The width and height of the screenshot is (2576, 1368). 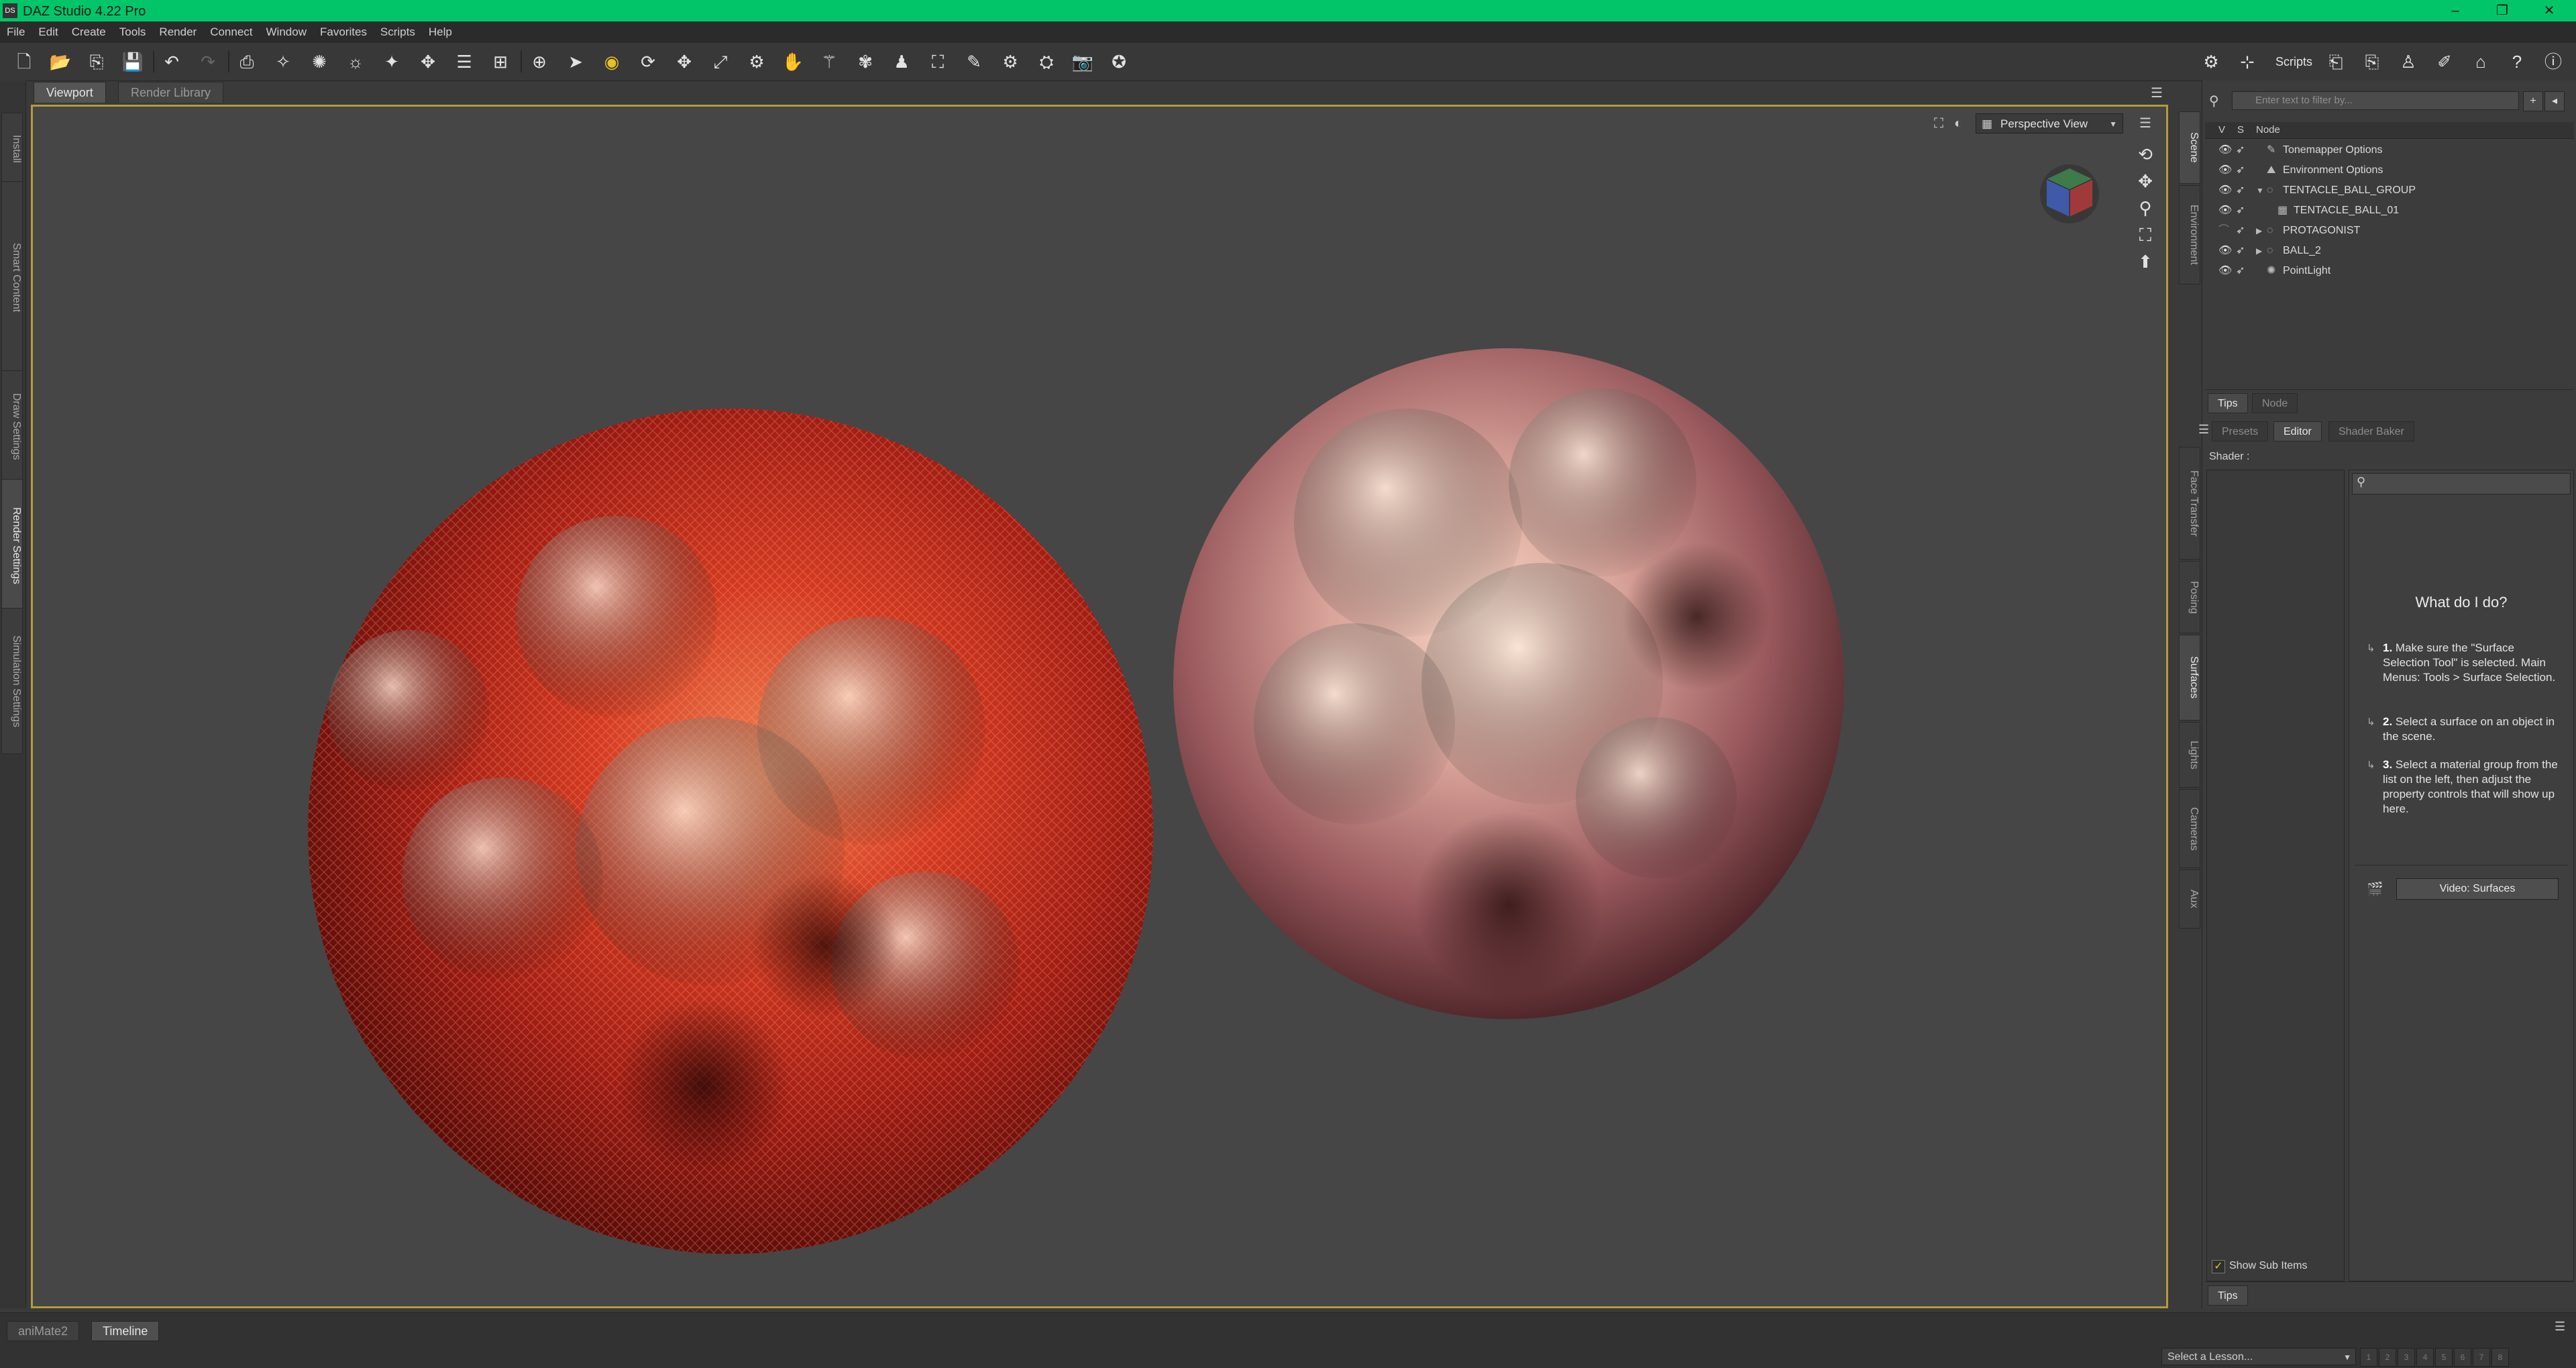 I want to click on primitive-icon: ✥, so click(x=428, y=61).